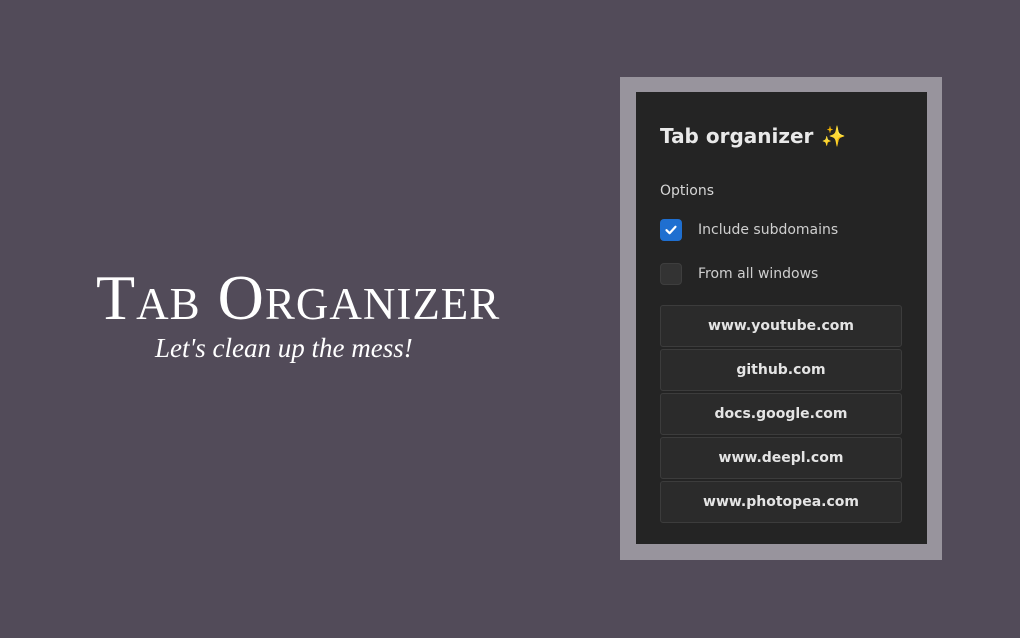 The image size is (1020, 638). What do you see at coordinates (284, 348) in the screenshot?
I see `hero-subtitle: Let's clean up the mess!` at bounding box center [284, 348].